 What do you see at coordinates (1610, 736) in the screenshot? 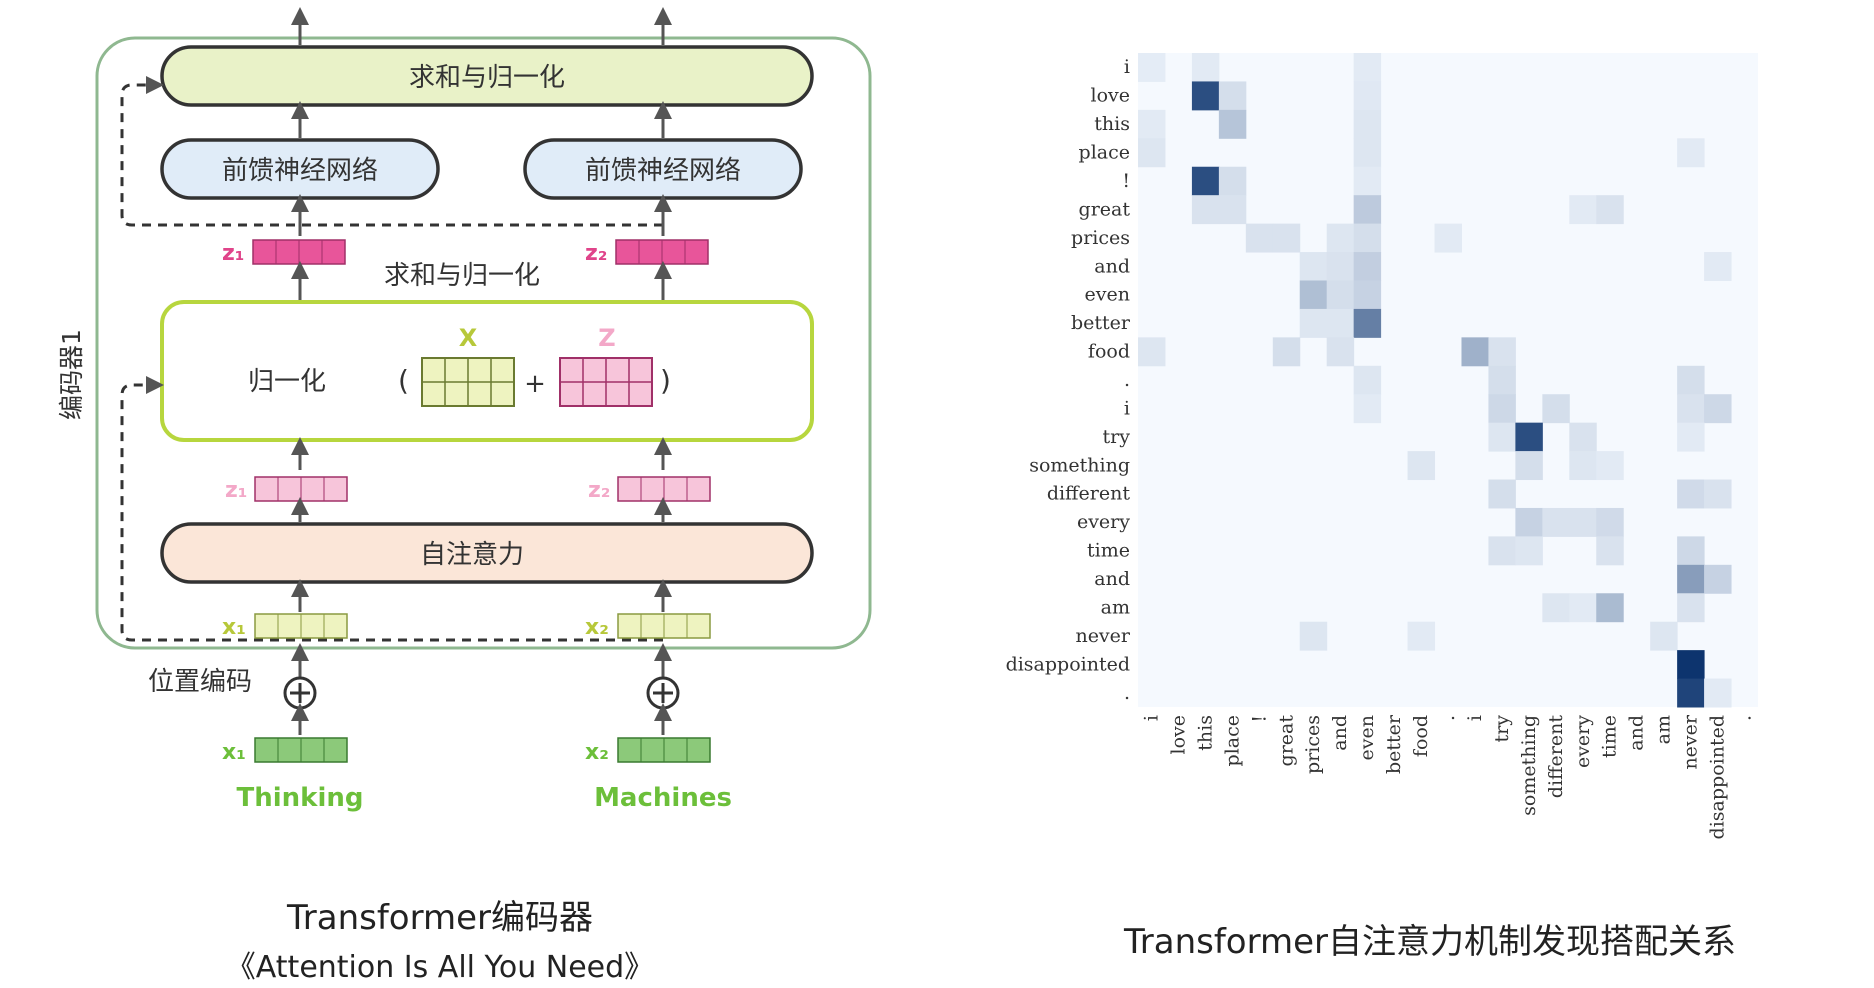
I see `heatmap-col-label: time` at bounding box center [1610, 736].